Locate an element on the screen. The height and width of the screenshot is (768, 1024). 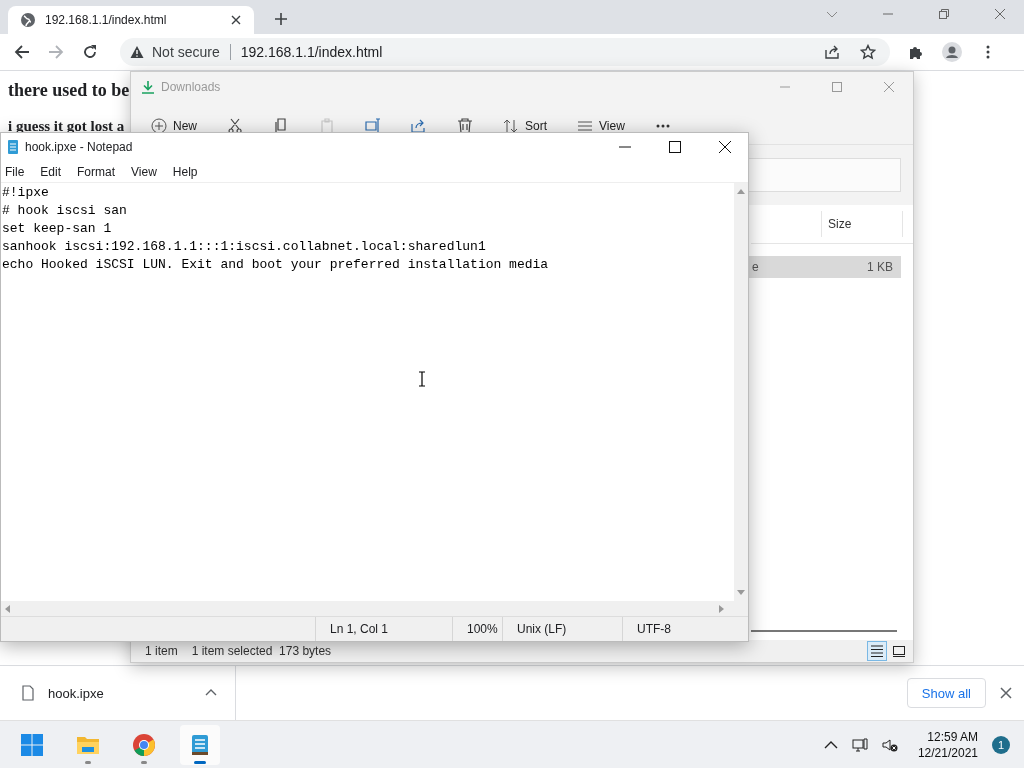
lines-icon is located at coordinates (585, 126).